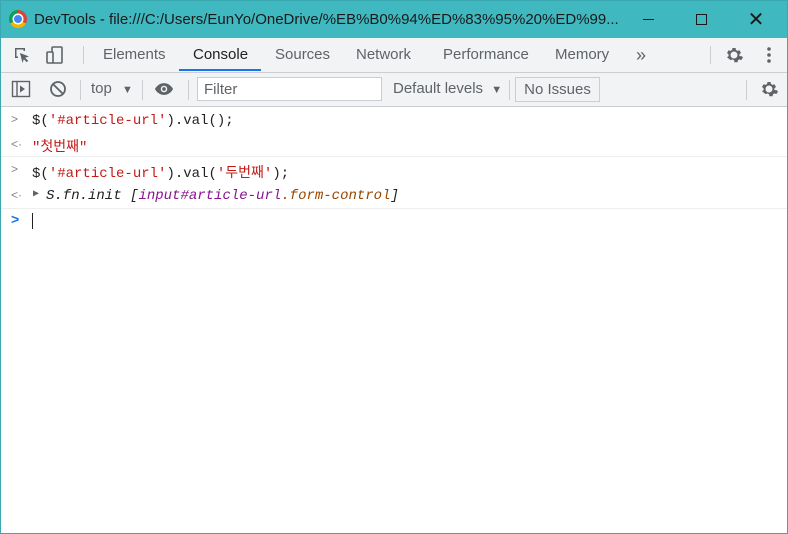  I want to click on tab-sources: Sources, so click(302, 55).